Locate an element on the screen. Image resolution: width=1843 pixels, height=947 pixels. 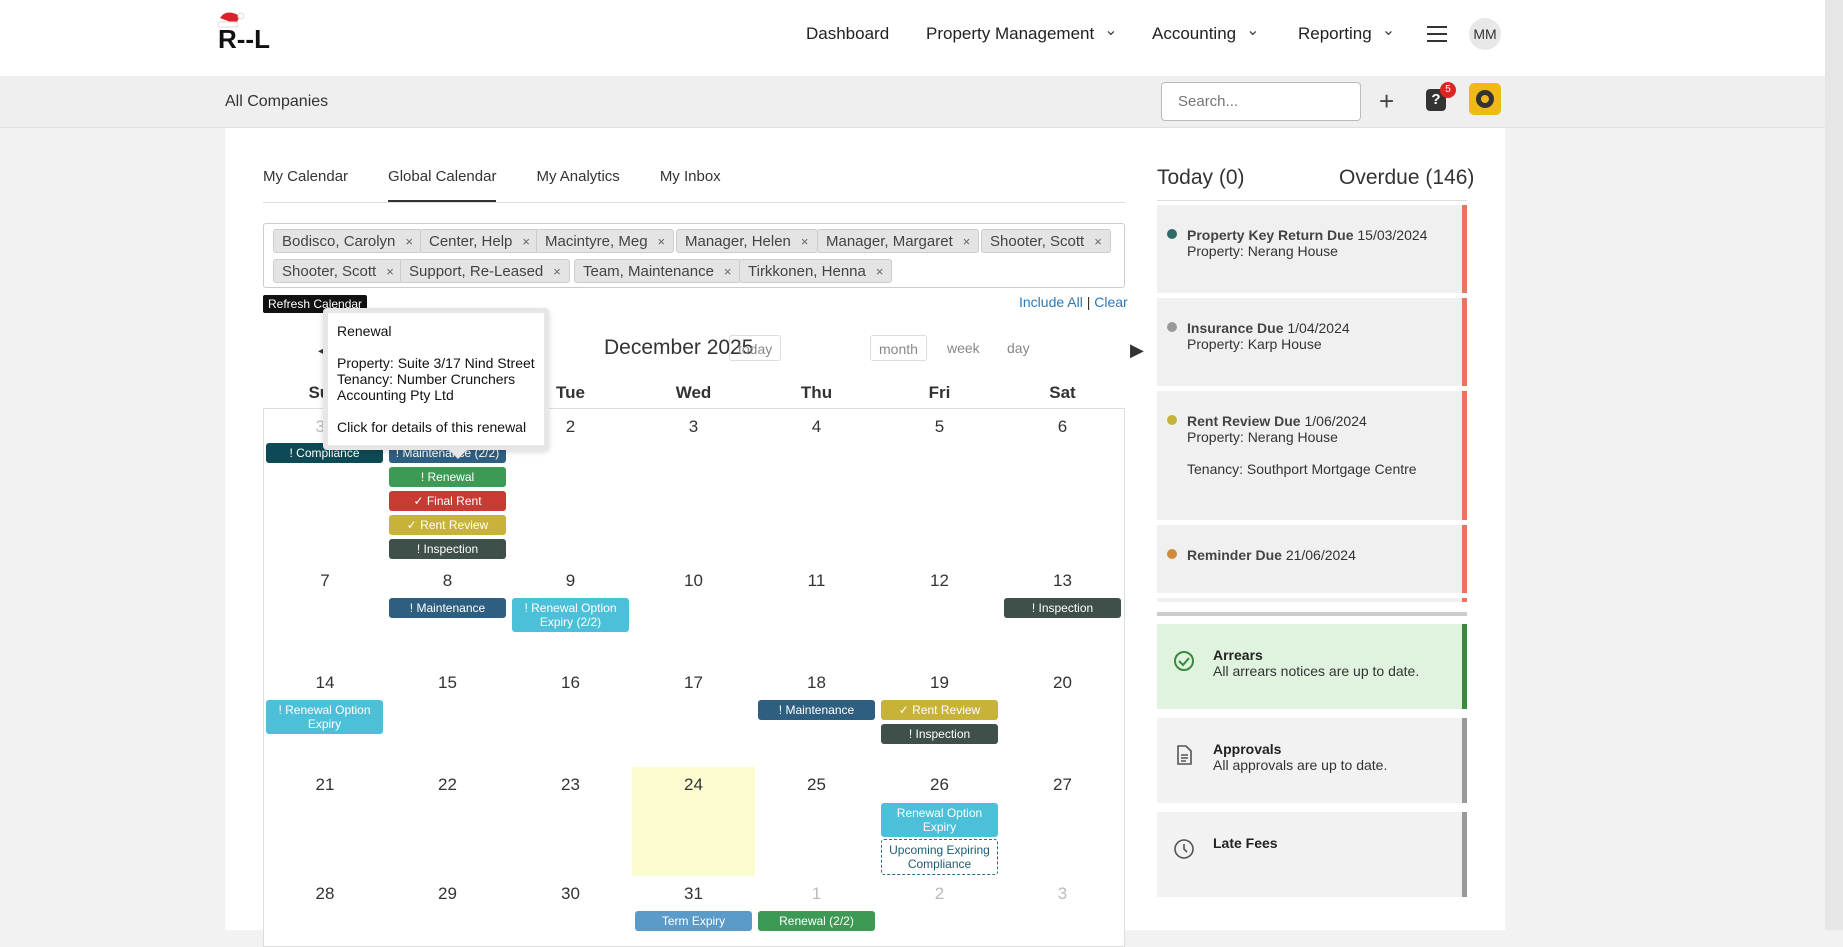
view-day-button: day is located at coordinates (1018, 348).